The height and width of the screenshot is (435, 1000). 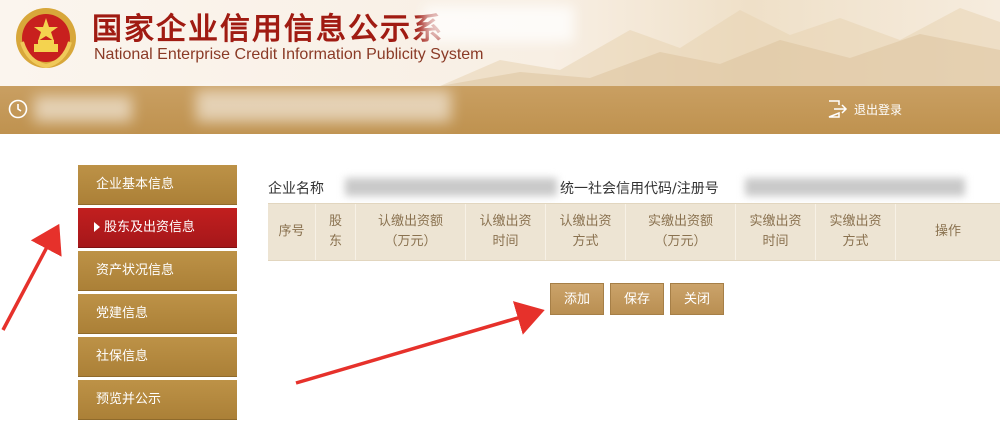 I want to click on sidebar-item-label: 资产状况信息, so click(x=135, y=270).